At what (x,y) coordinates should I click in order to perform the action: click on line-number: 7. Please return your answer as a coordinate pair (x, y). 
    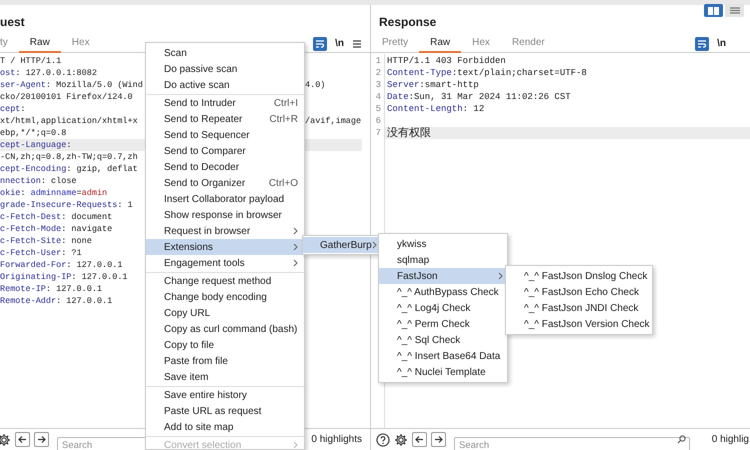
    Looking at the image, I should click on (377, 133).